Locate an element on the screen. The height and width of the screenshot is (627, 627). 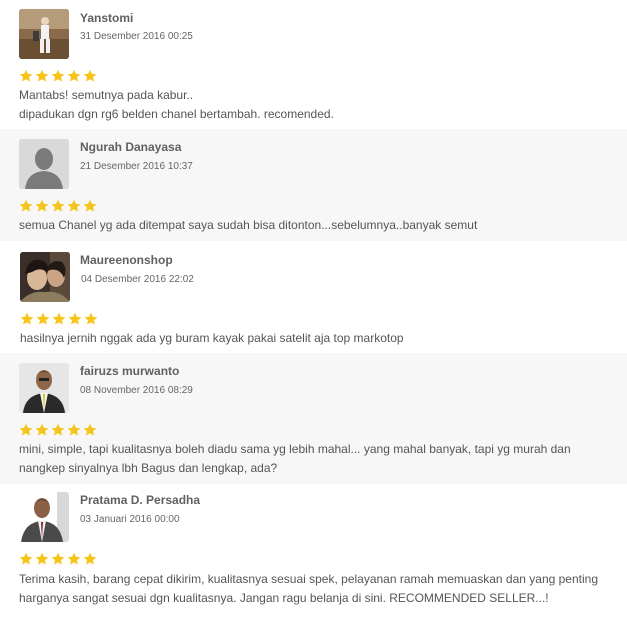
default-user-icon is located at coordinates (44, 164).